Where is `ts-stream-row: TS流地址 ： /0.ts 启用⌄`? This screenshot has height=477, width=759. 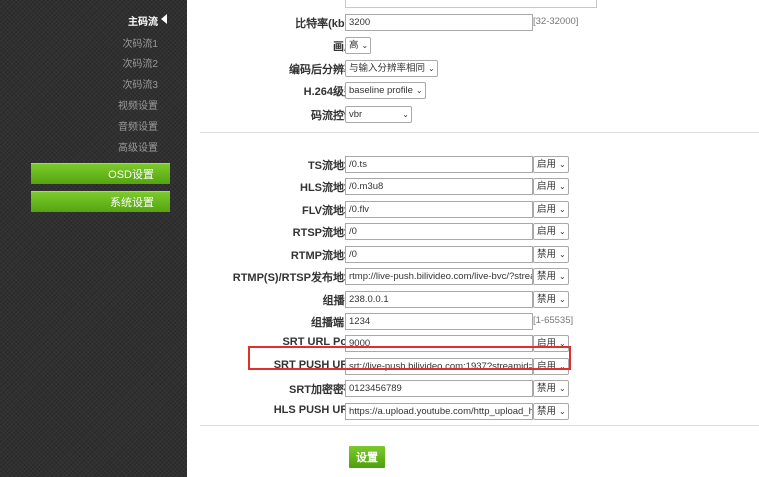
ts-stream-row: TS流地址 ： /0.ts 启用⌄ is located at coordinates (473, 165).